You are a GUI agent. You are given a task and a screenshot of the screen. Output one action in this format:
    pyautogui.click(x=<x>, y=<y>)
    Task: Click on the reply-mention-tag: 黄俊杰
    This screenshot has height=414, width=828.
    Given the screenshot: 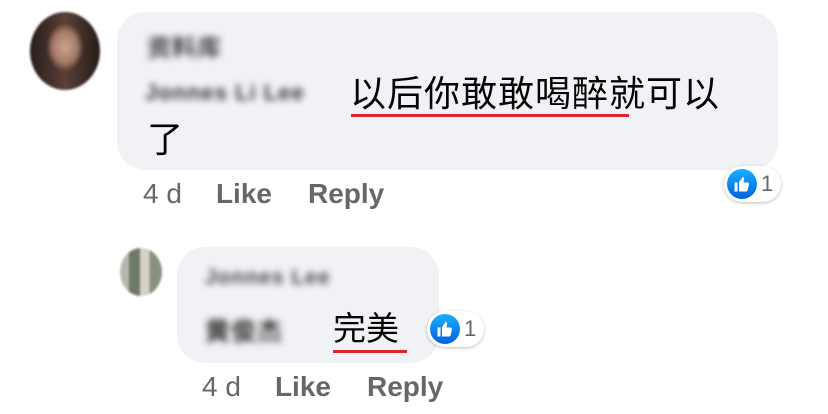 What is the action you would take?
    pyautogui.click(x=244, y=330)
    